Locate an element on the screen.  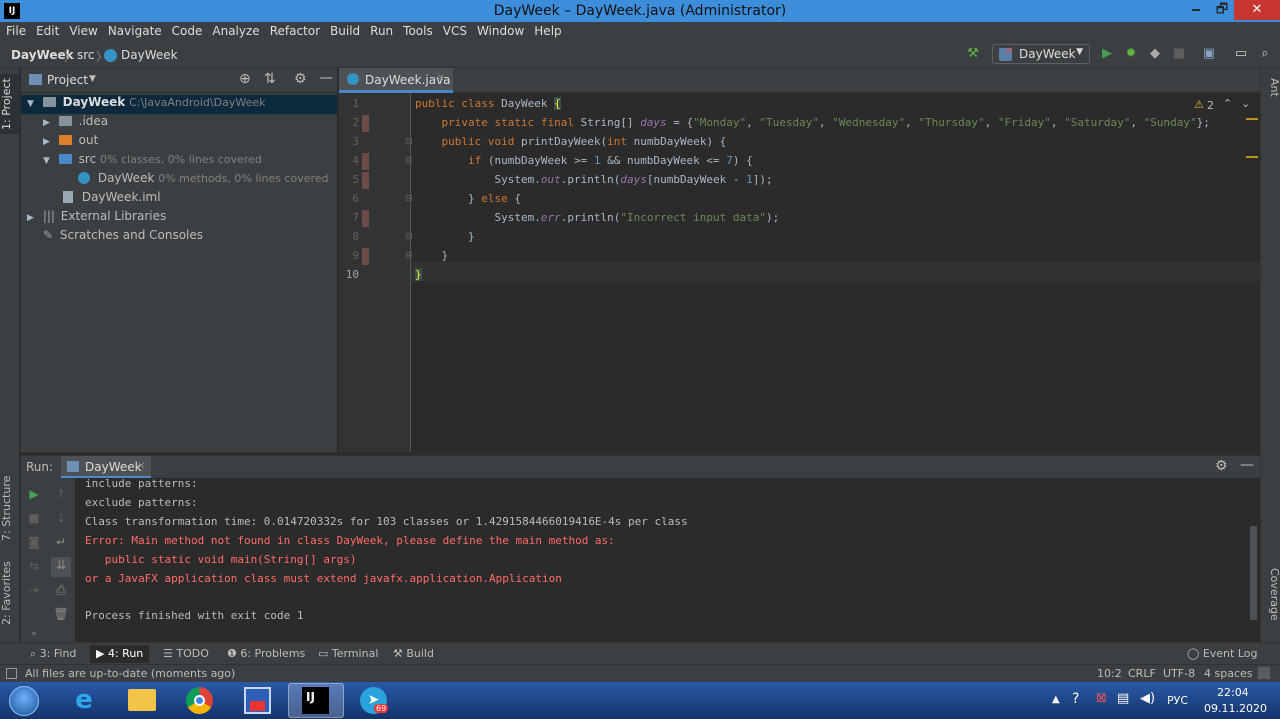
more-icon: » is located at coordinates (34, 634).